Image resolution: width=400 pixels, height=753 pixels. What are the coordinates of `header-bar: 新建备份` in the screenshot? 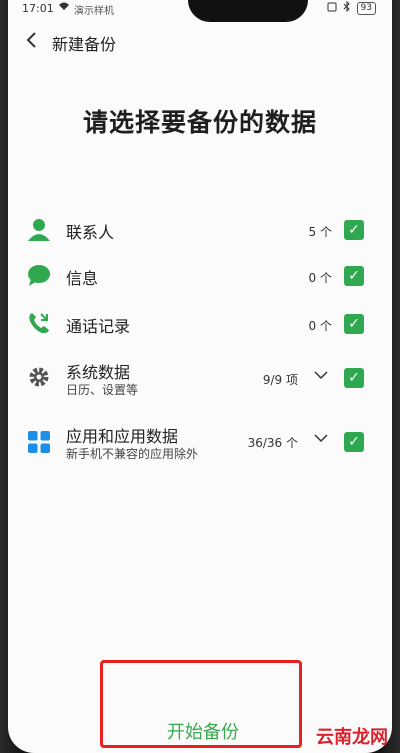 It's located at (200, 43).